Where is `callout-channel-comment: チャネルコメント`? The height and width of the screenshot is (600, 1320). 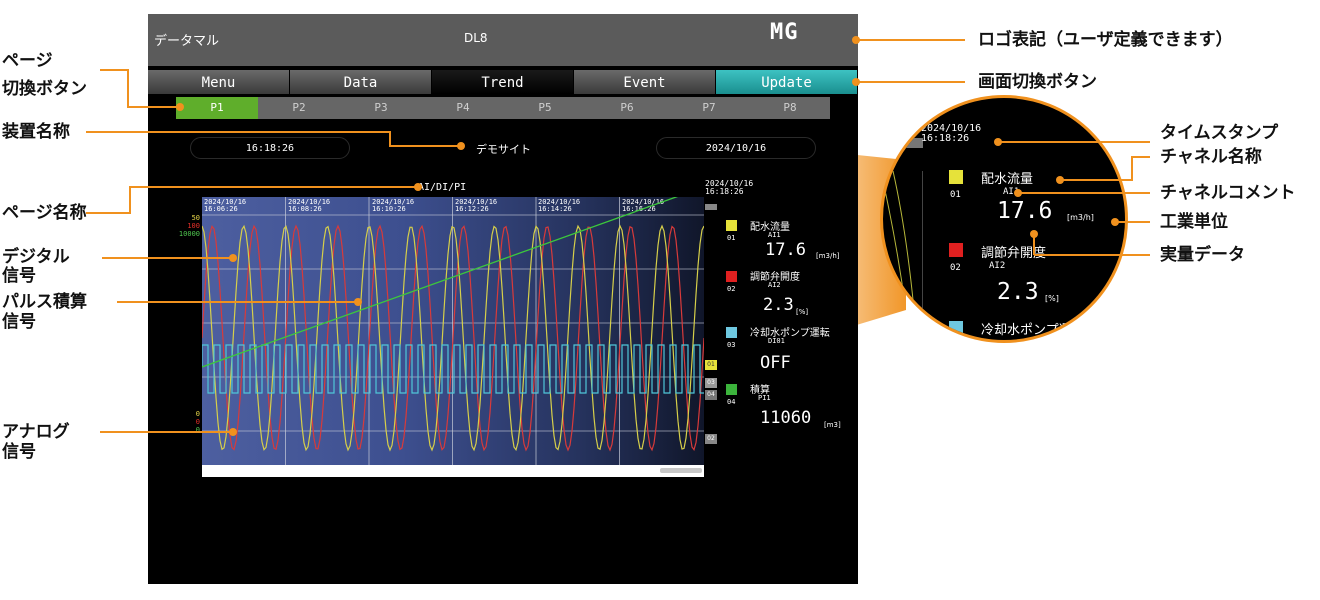 callout-channel-comment: チャネルコメント is located at coordinates (1228, 193).